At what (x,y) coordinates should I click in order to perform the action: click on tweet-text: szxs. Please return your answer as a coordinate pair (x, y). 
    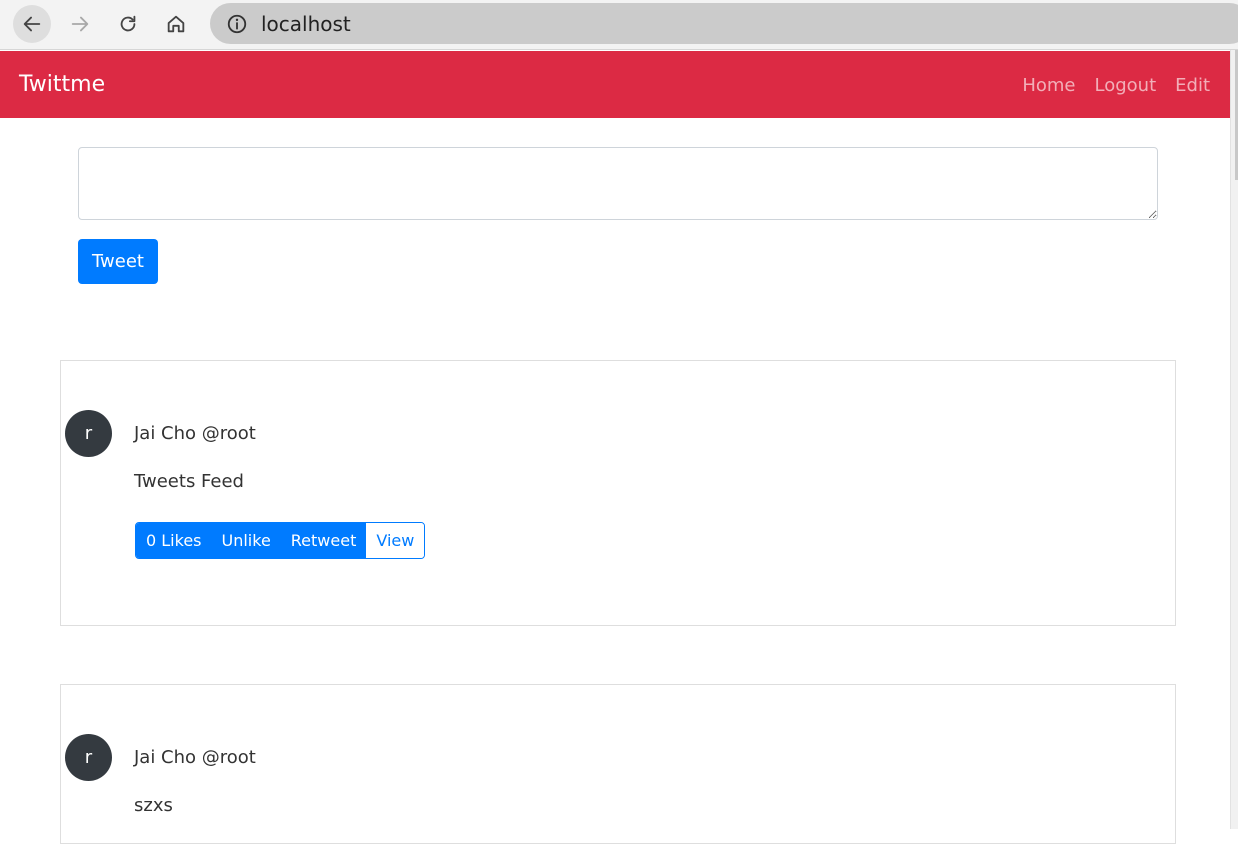
    Looking at the image, I should click on (153, 805).